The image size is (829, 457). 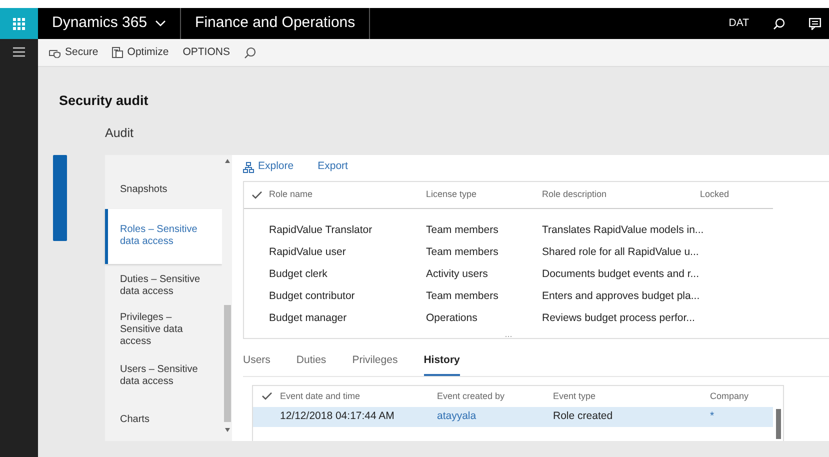 What do you see at coordinates (715, 194) in the screenshot?
I see `column-header: Locked` at bounding box center [715, 194].